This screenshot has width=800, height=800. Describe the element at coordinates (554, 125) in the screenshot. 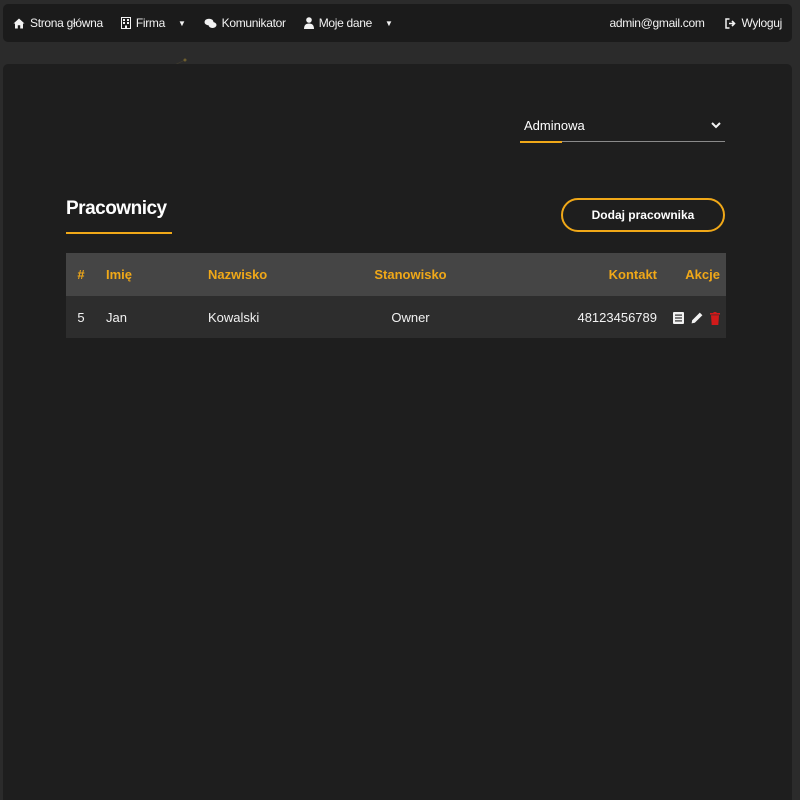

I see `company-select-value: Adminowa` at that location.